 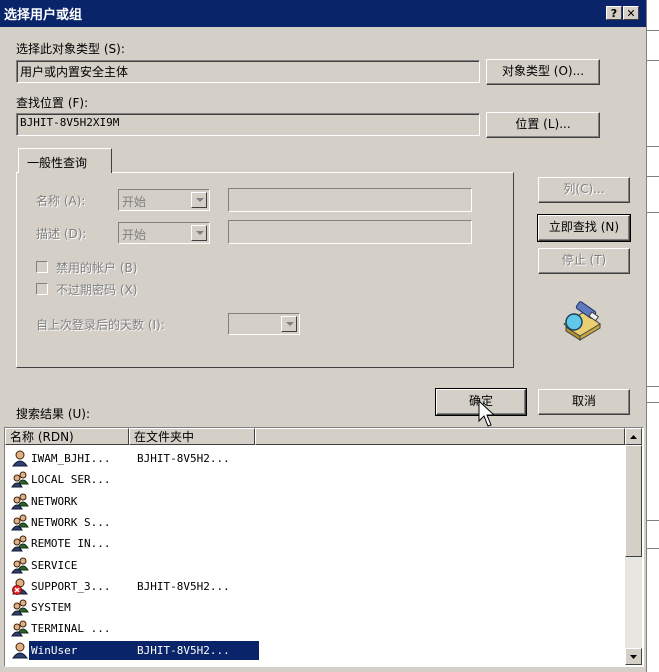 What do you see at coordinates (42, 267) in the screenshot?
I see `disabled-accounts-checkbox` at bounding box center [42, 267].